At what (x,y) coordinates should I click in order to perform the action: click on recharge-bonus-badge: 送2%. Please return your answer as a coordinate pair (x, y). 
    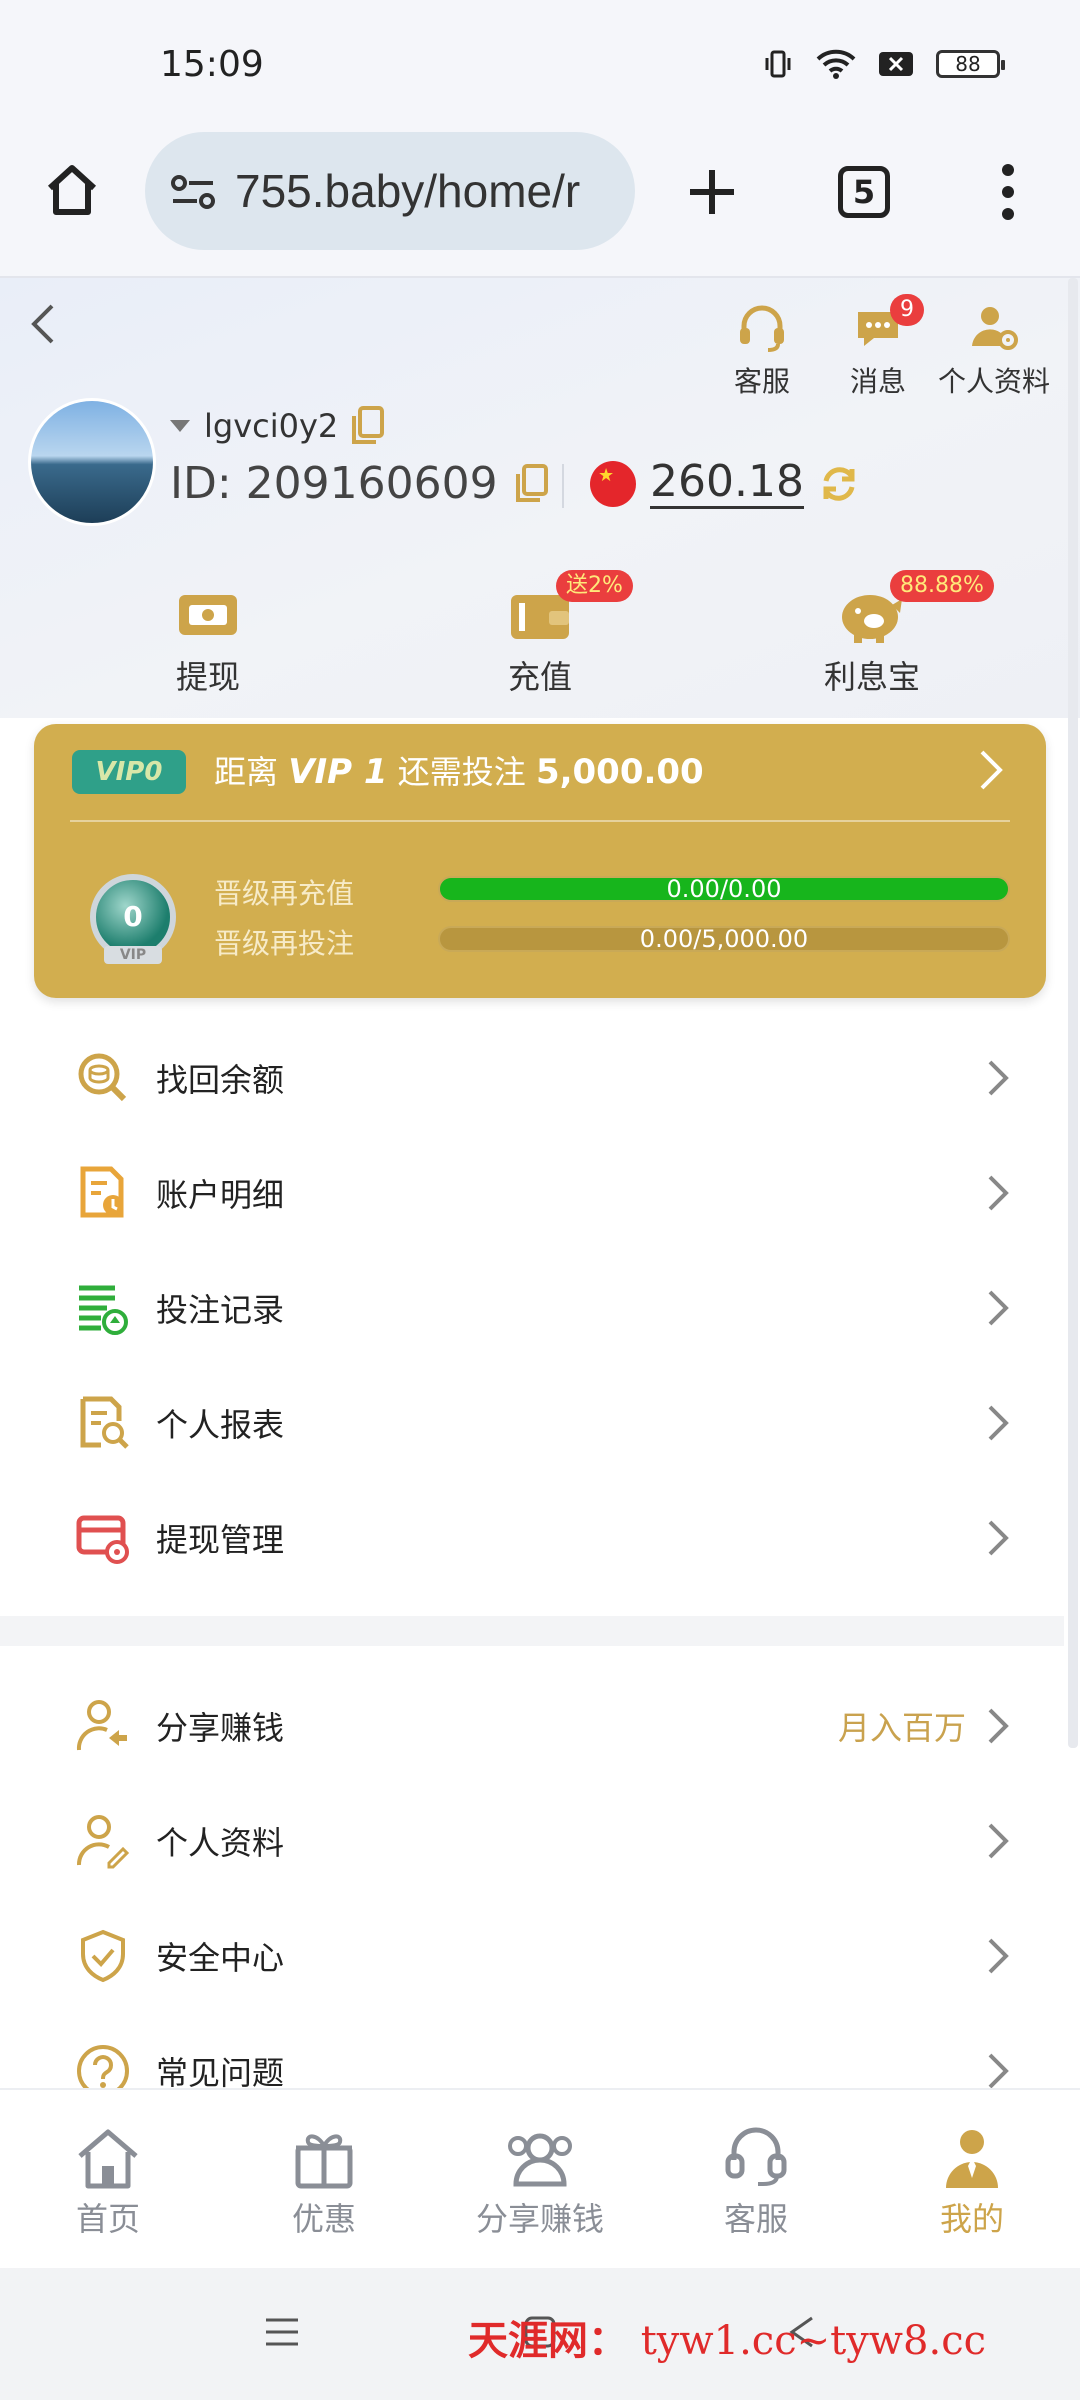
    Looking at the image, I should click on (594, 586).